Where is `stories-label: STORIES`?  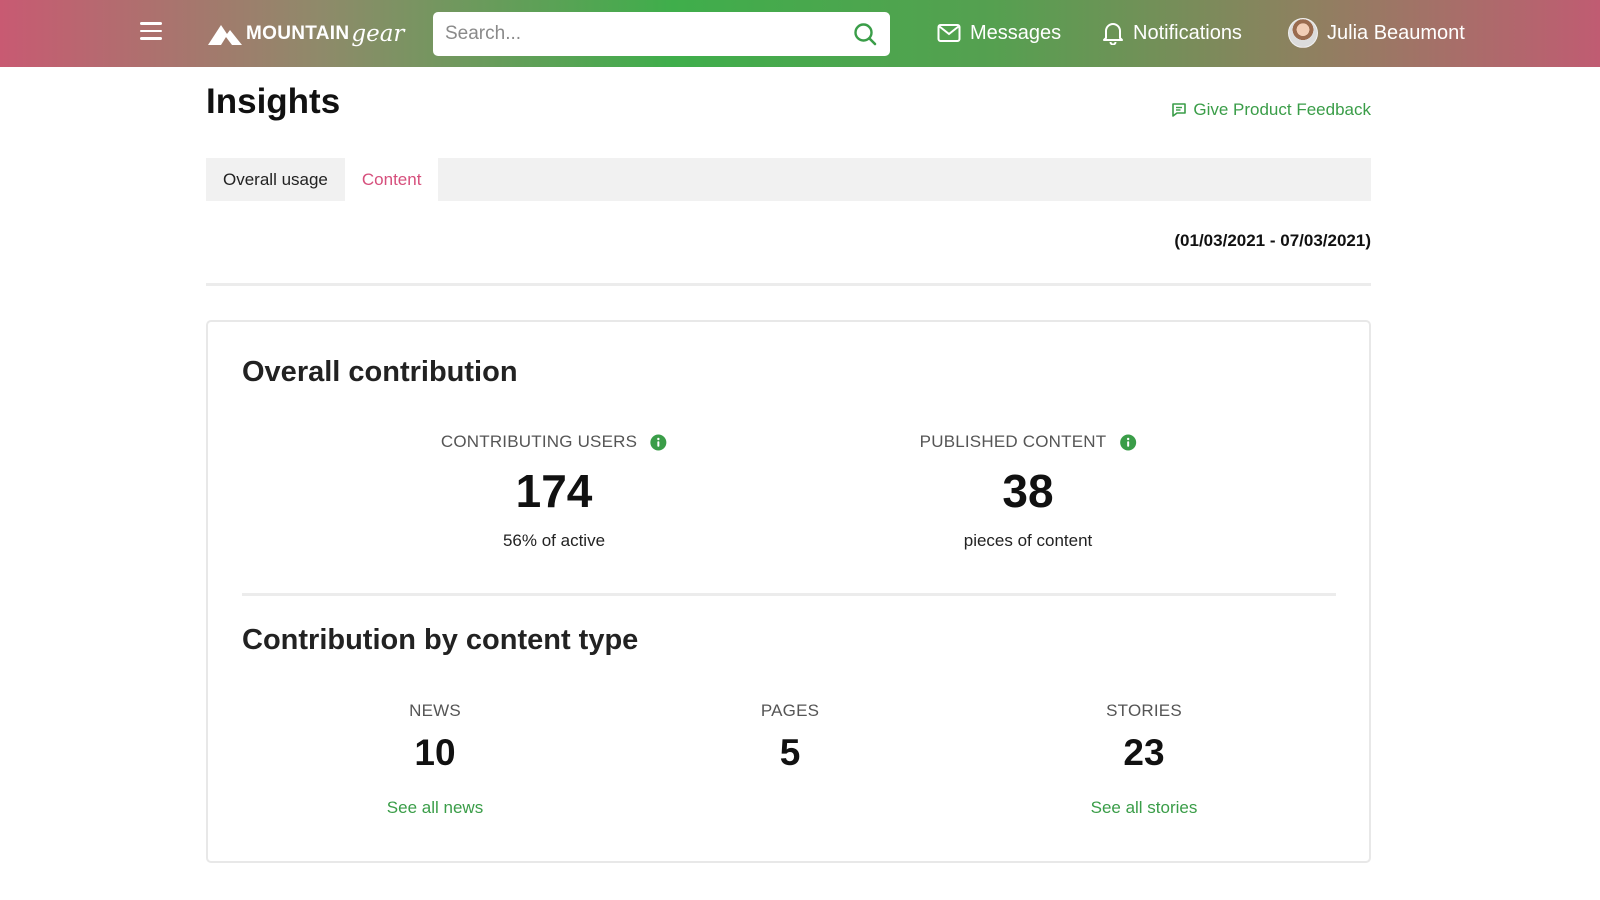 stories-label: STORIES is located at coordinates (1144, 710).